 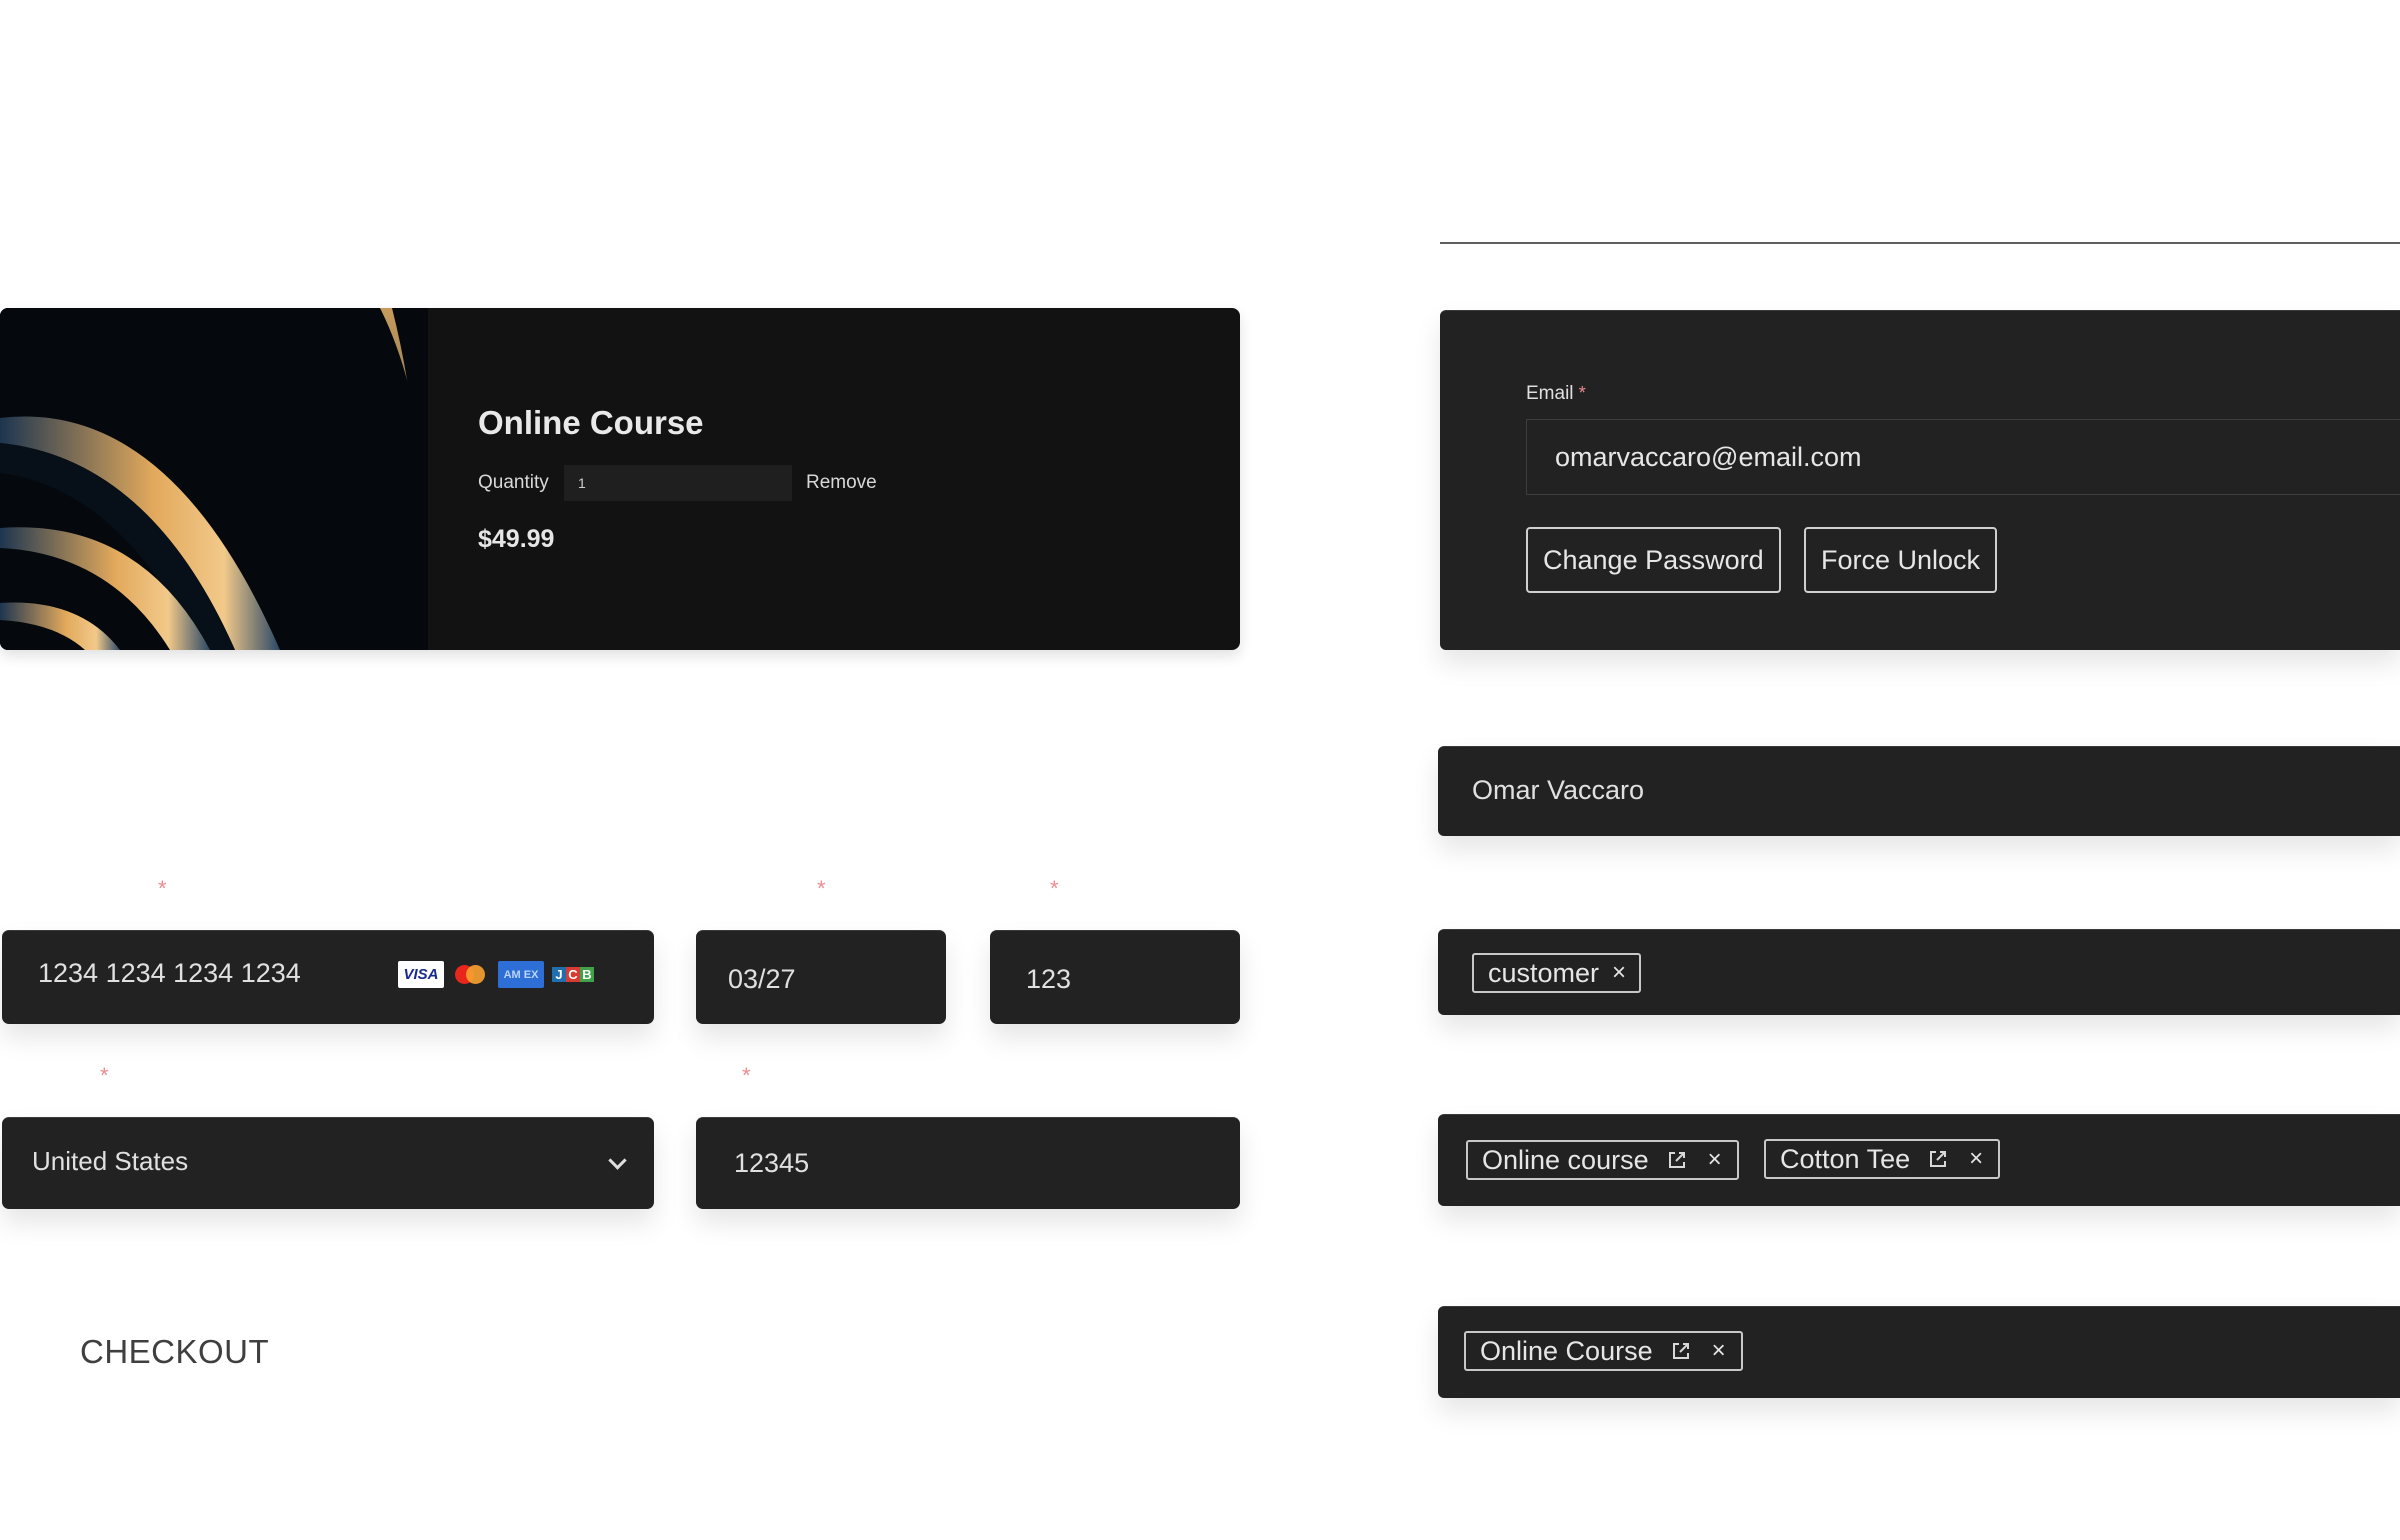 What do you see at coordinates (1919, 791) in the screenshot?
I see `name-field: Omar Vaccaro` at bounding box center [1919, 791].